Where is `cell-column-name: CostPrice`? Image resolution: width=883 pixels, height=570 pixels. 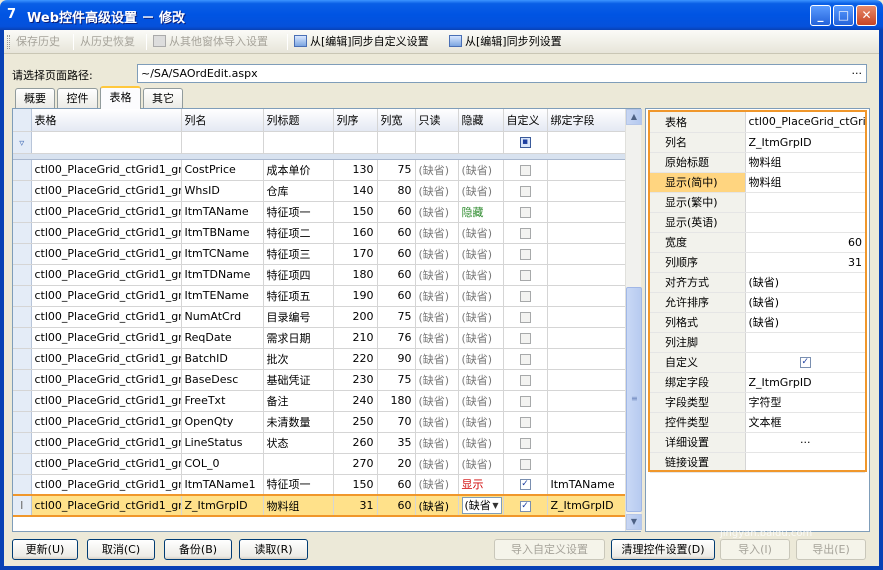 cell-column-name: CostPrice is located at coordinates (222, 170).